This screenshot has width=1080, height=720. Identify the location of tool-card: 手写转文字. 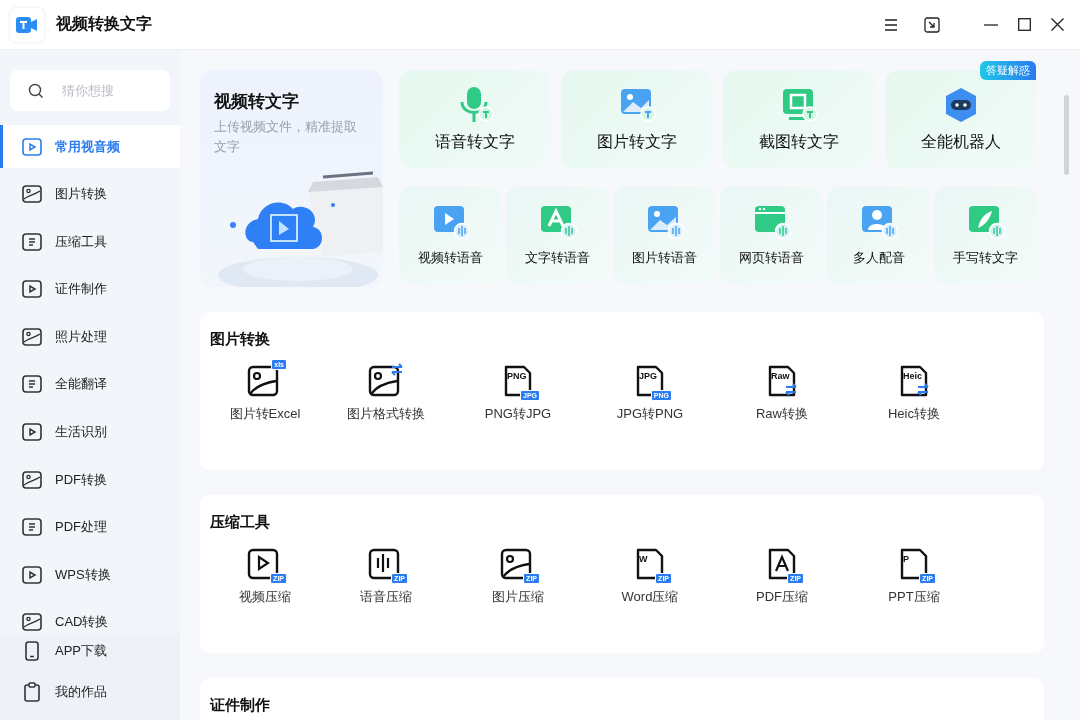
(985, 235).